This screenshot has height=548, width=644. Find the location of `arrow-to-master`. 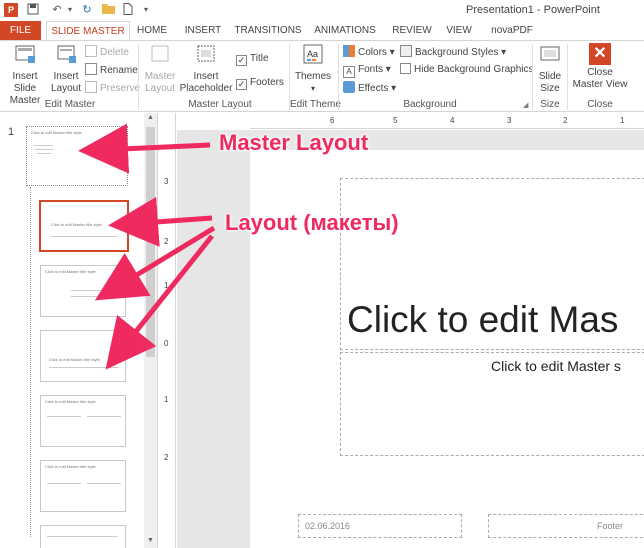

arrow-to-master is located at coordinates (144, 148).